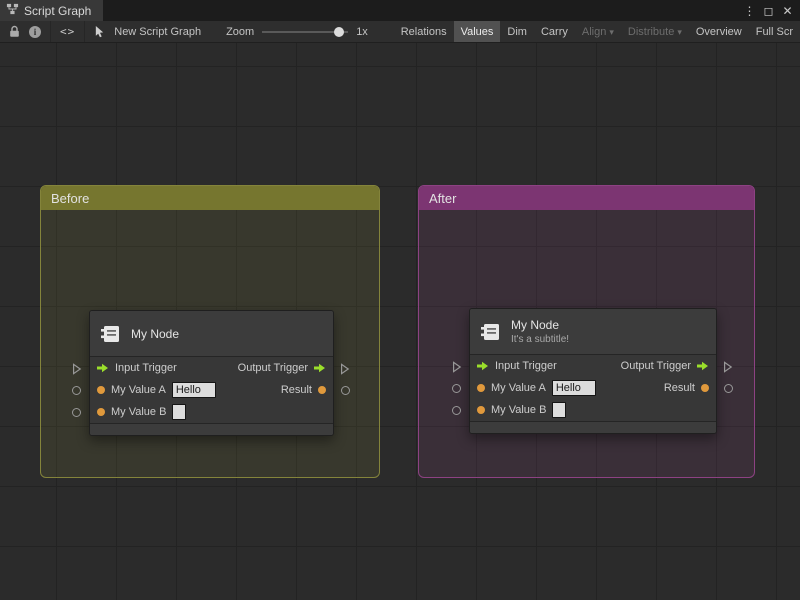 The image size is (800, 600). I want to click on code-icon: <>, so click(67, 31).